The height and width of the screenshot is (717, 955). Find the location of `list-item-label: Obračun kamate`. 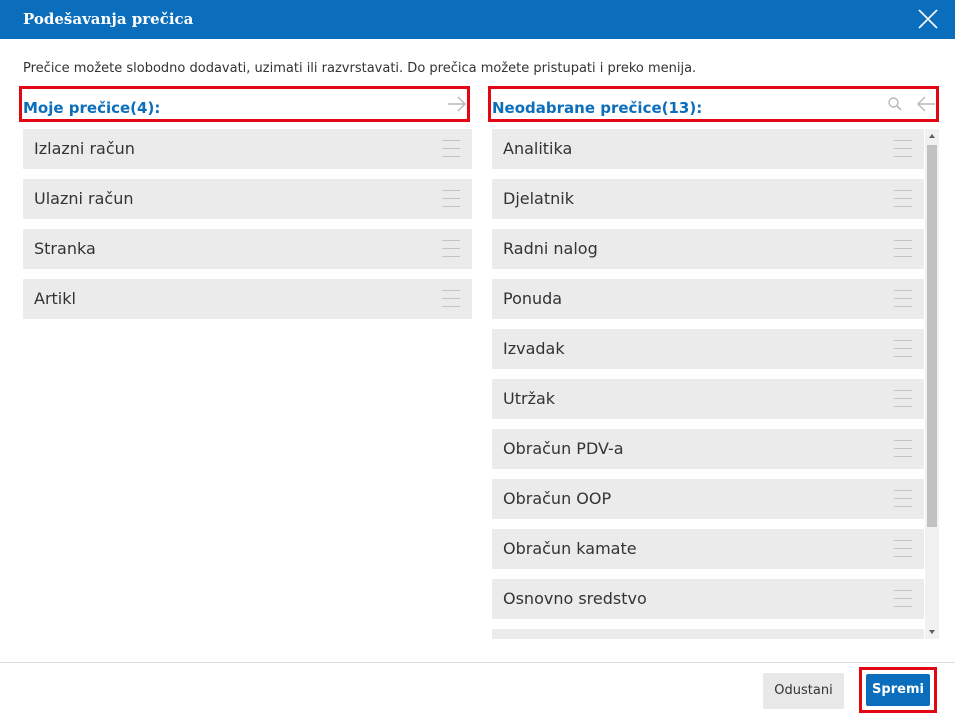

list-item-label: Obračun kamate is located at coordinates (570, 548).